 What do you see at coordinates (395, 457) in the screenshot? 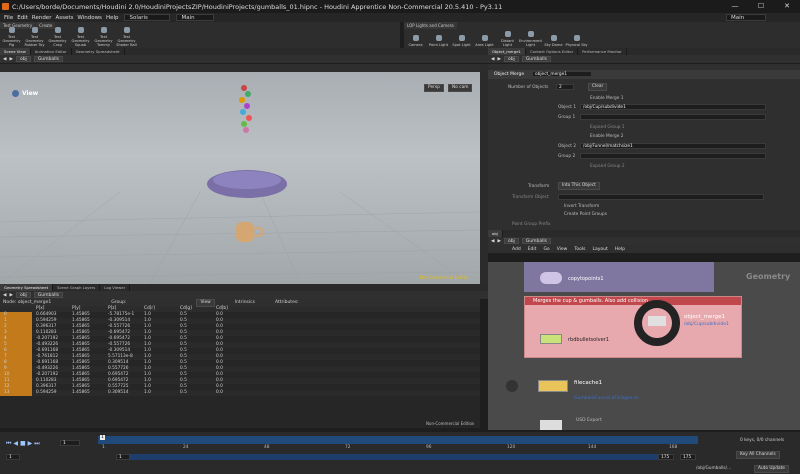
I see `range-track` at bounding box center [395, 457].